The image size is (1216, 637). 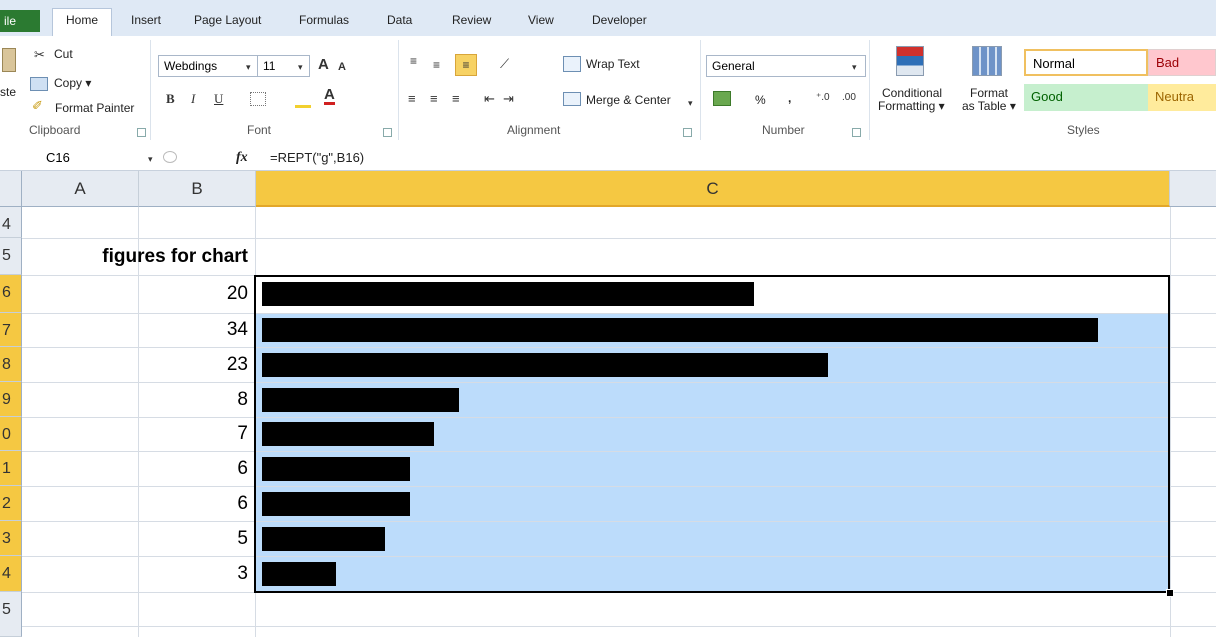 What do you see at coordinates (722, 98) in the screenshot?
I see `currency-icon` at bounding box center [722, 98].